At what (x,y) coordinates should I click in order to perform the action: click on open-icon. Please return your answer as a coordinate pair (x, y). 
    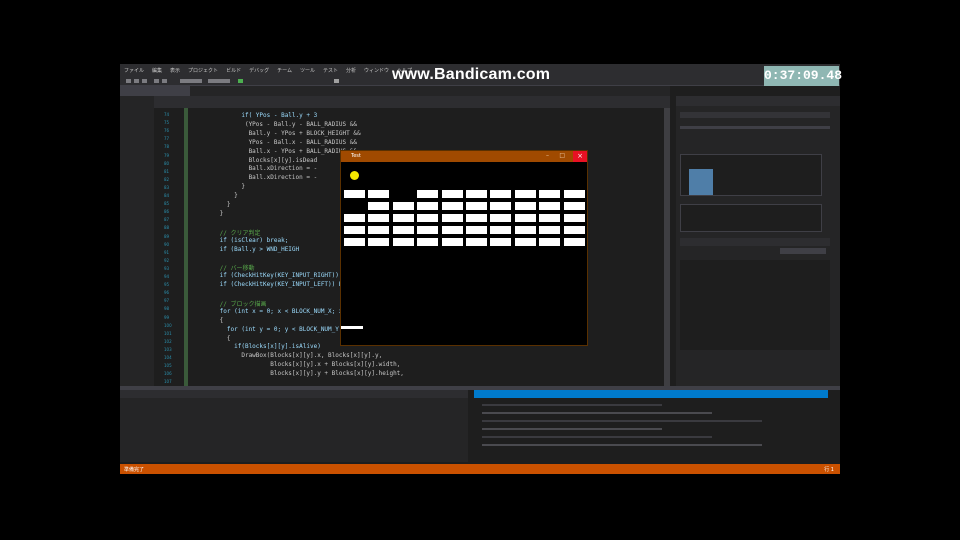
    Looking at the image, I should click on (136, 81).